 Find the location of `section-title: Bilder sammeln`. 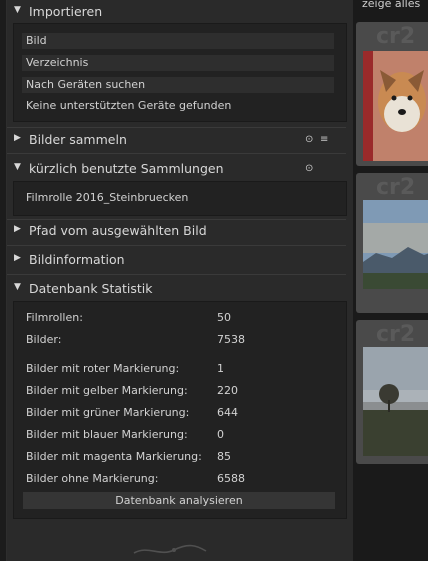

section-title: Bilder sammeln is located at coordinates (78, 139).